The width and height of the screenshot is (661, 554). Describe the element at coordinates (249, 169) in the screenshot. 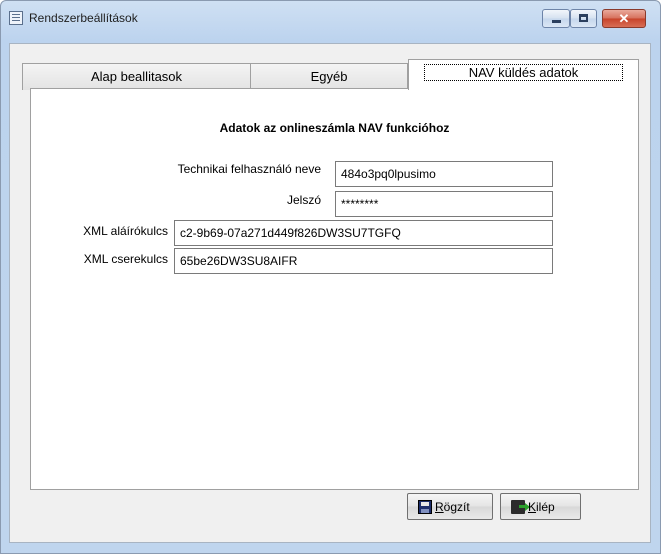

I see `technical-user-label: Technikai felhasználó neve` at that location.